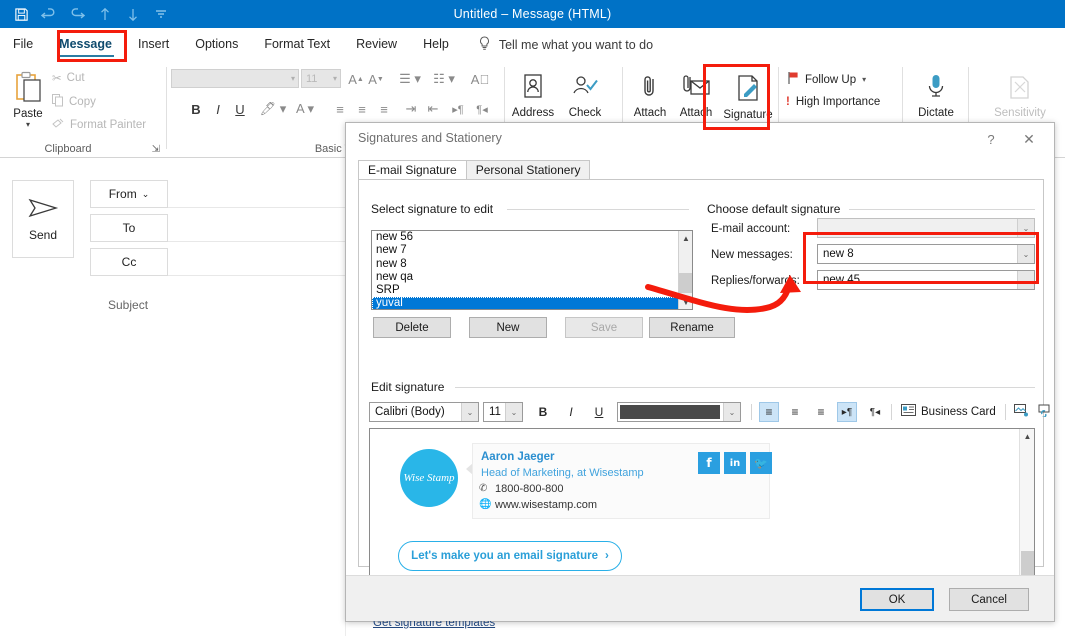 This screenshot has height=636, width=1065. I want to click on next-item-icon, so click(133, 14).